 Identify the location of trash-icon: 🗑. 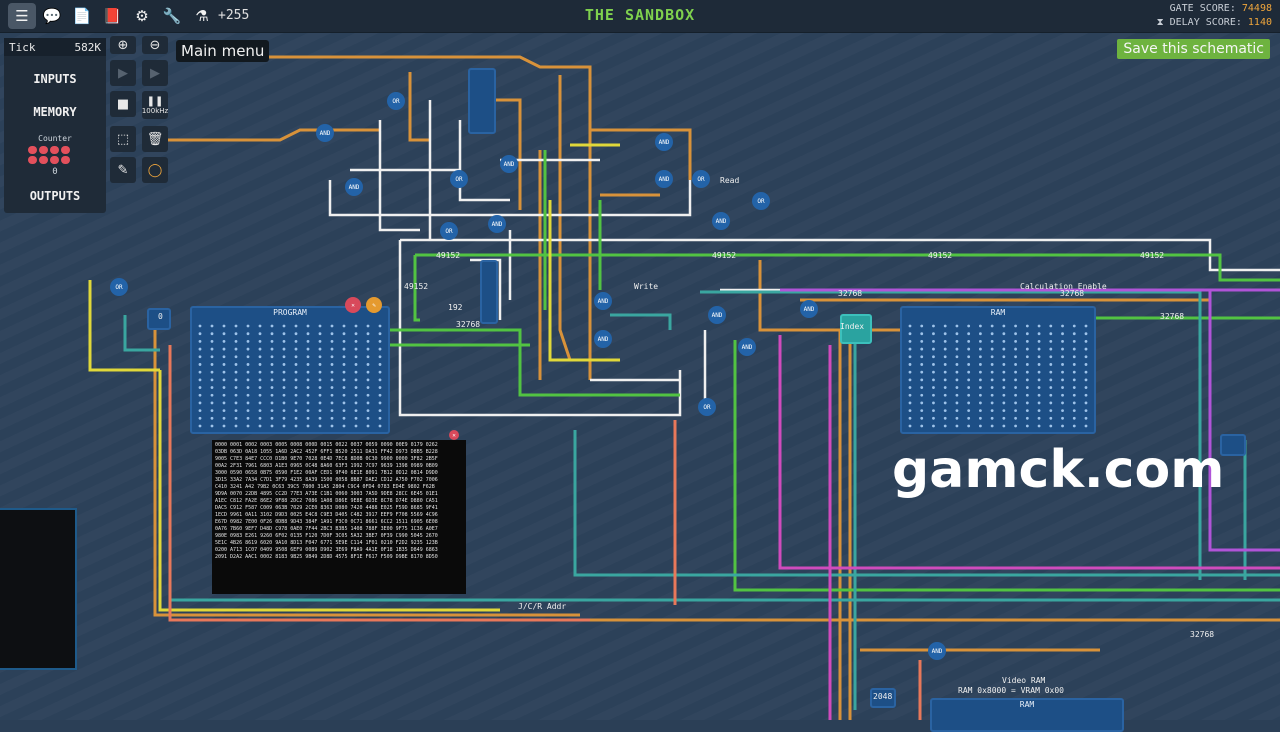
(155, 139).